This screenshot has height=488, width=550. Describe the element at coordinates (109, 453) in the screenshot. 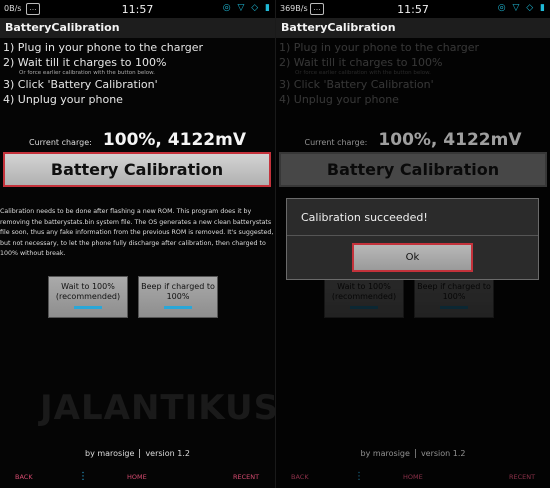

I see `author: by marosige` at that location.